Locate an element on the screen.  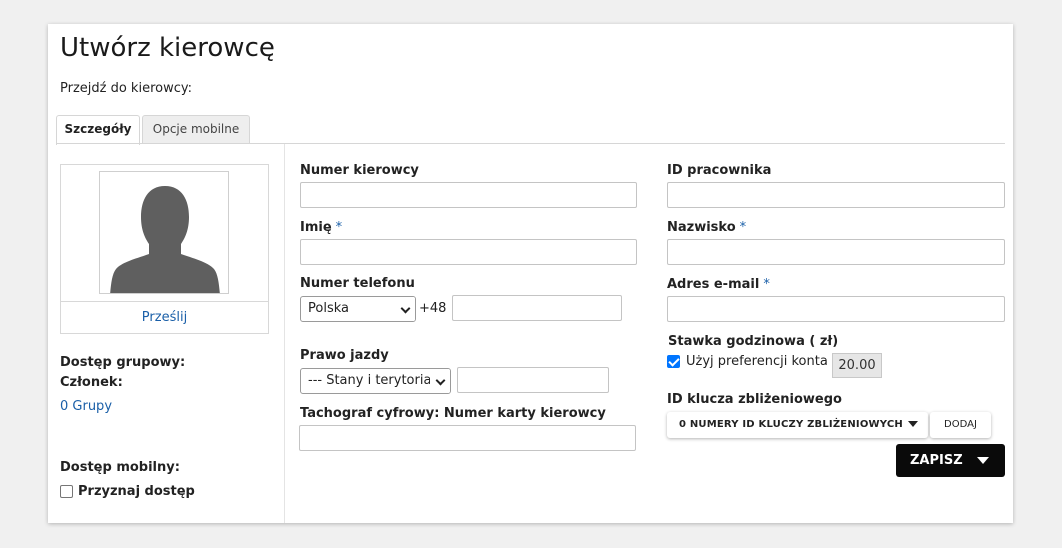
avatar is located at coordinates (164, 232).